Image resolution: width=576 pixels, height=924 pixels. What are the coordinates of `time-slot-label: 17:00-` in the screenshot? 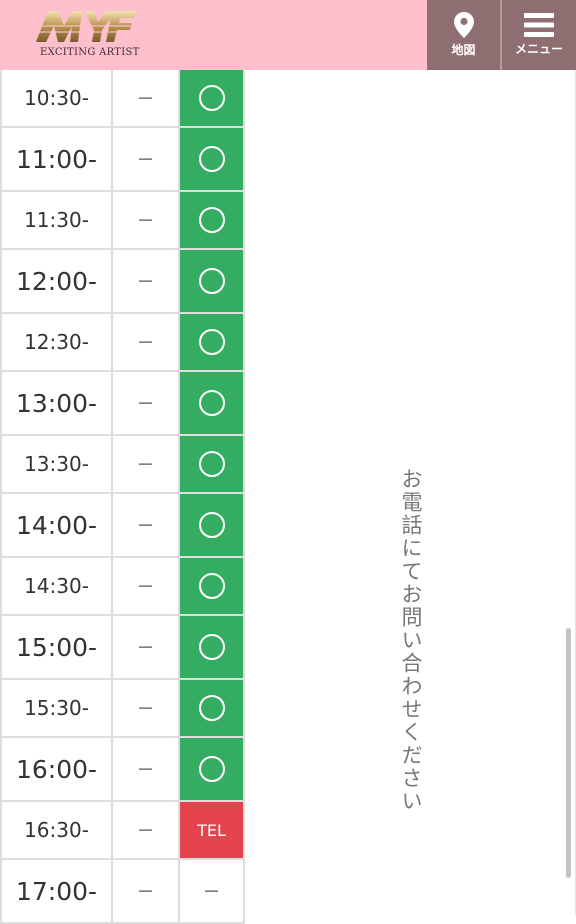 It's located at (56, 891).